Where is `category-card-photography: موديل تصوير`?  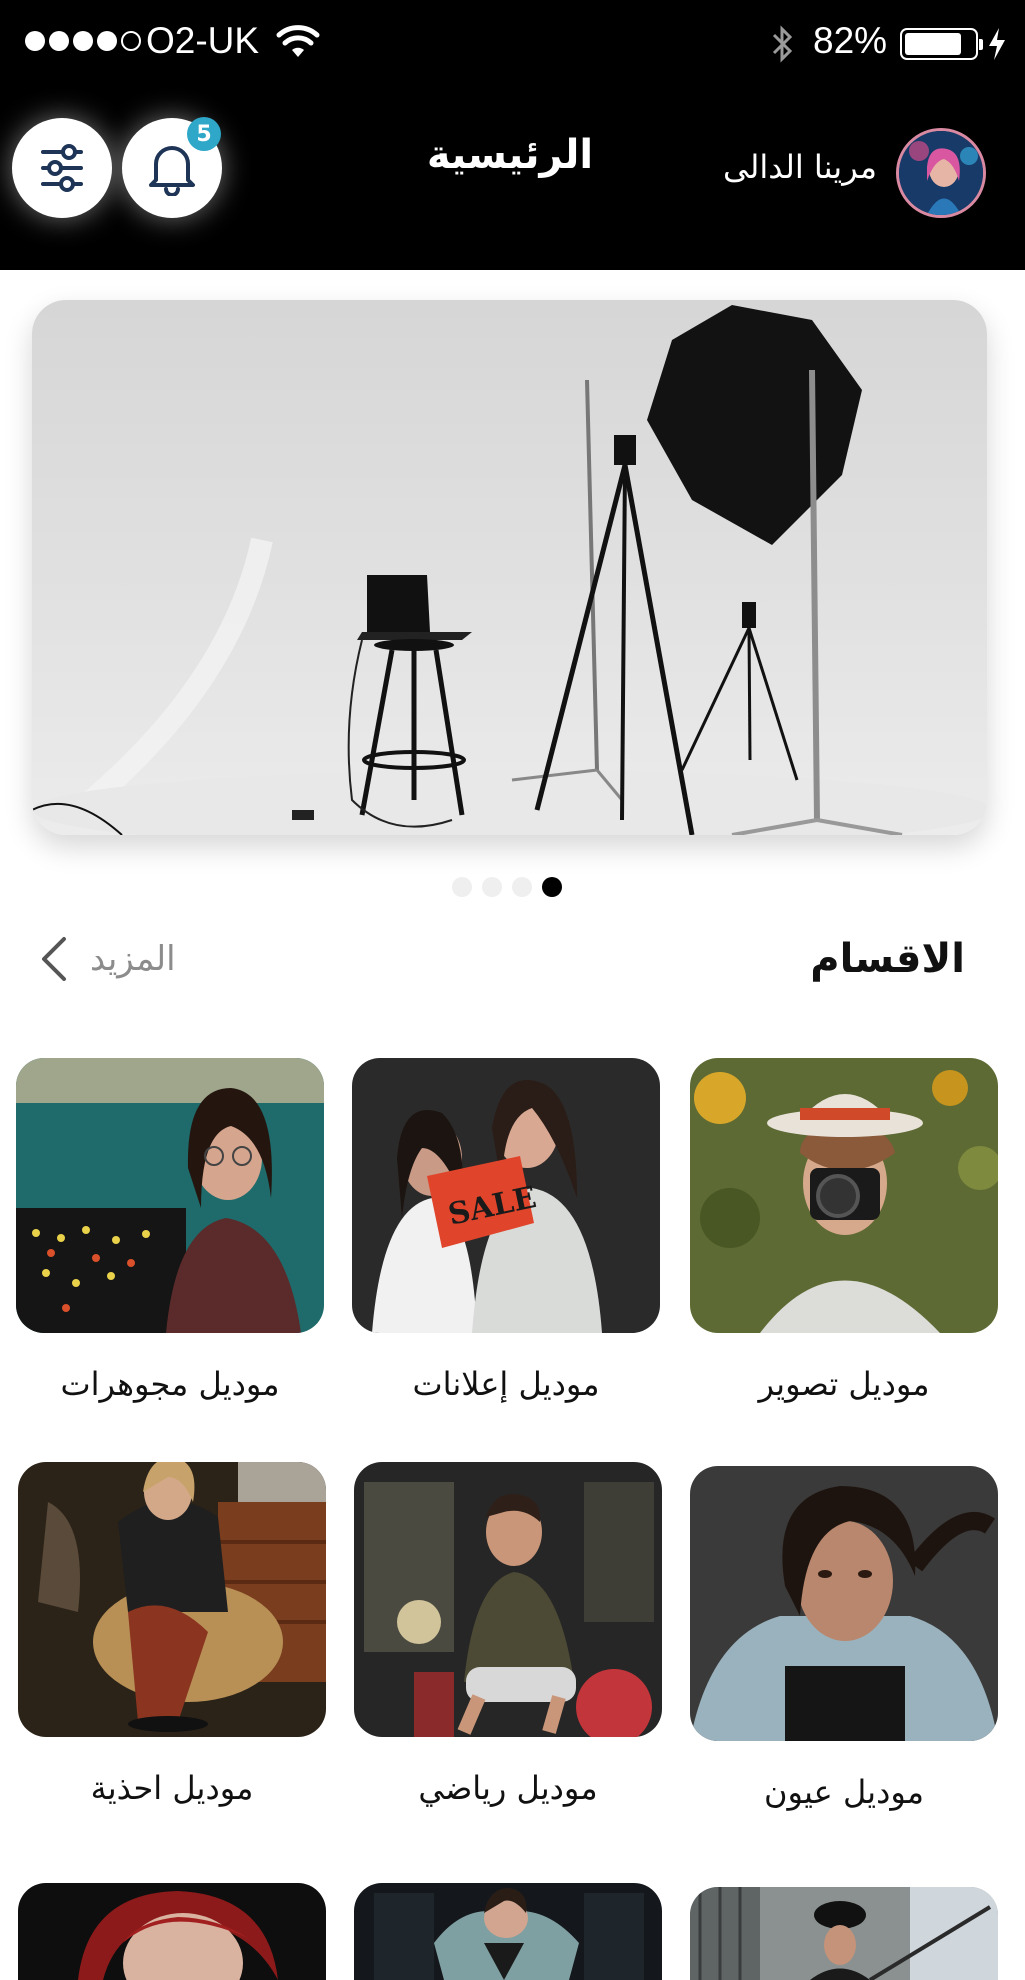
category-card-photography: موديل تصوير is located at coordinates (844, 1230).